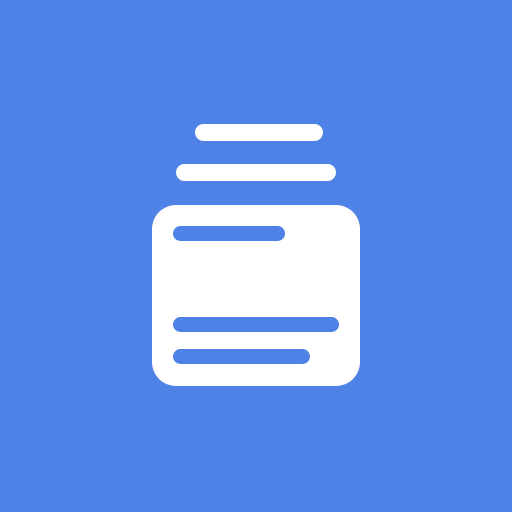 This screenshot has width=512, height=512. Describe the element at coordinates (256, 172) in the screenshot. I see `middle-stack-line` at that location.